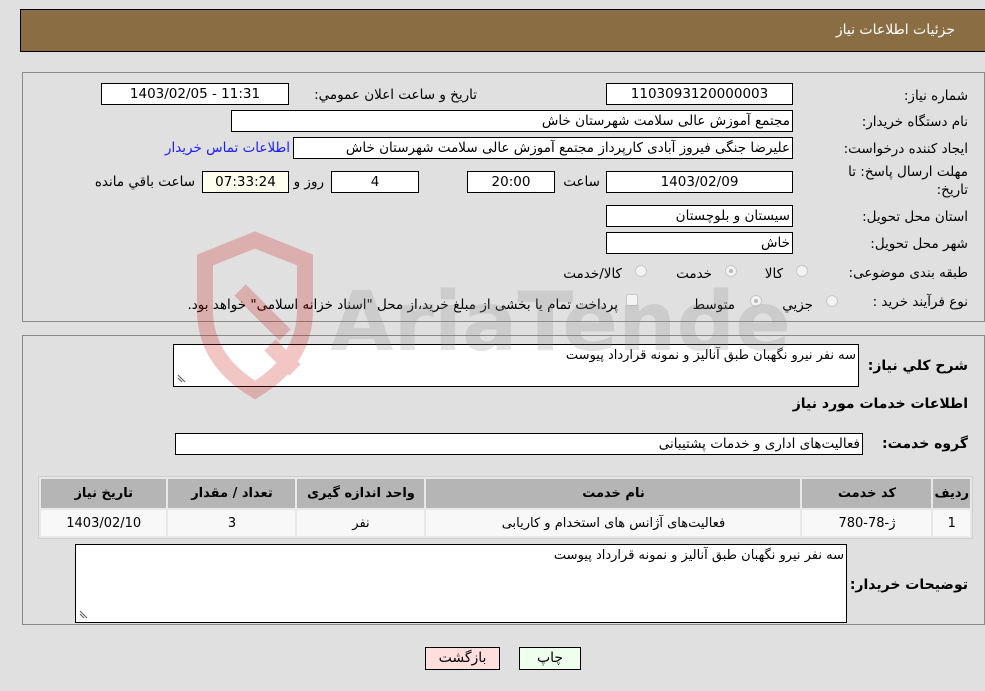 This screenshot has width=985, height=691. What do you see at coordinates (908, 585) in the screenshot?
I see `buyer-notes-label: توضیحات خریدار:` at bounding box center [908, 585].